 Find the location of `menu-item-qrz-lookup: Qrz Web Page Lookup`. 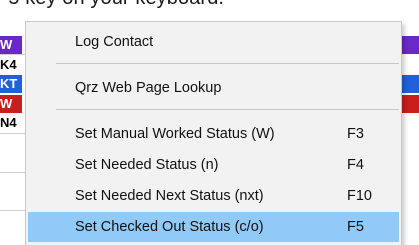

menu-item-qrz-lookup: Qrz Web Page Lookup is located at coordinates (213, 88).